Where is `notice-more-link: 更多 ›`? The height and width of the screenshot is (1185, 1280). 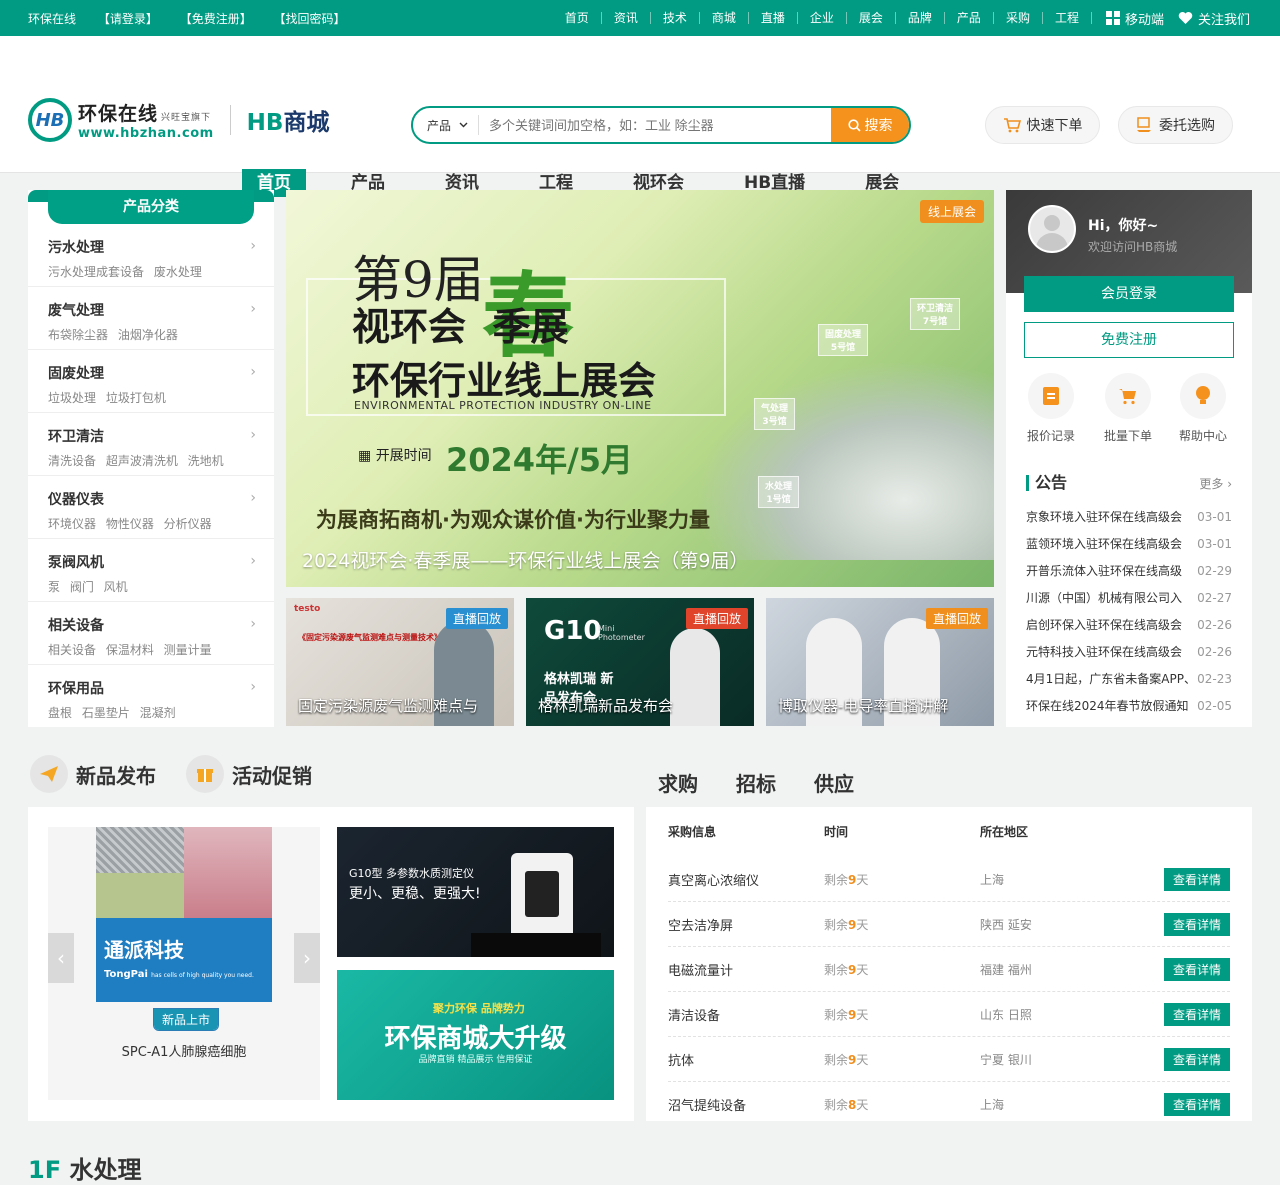
notice-more-link: 更多 › is located at coordinates (1215, 483).